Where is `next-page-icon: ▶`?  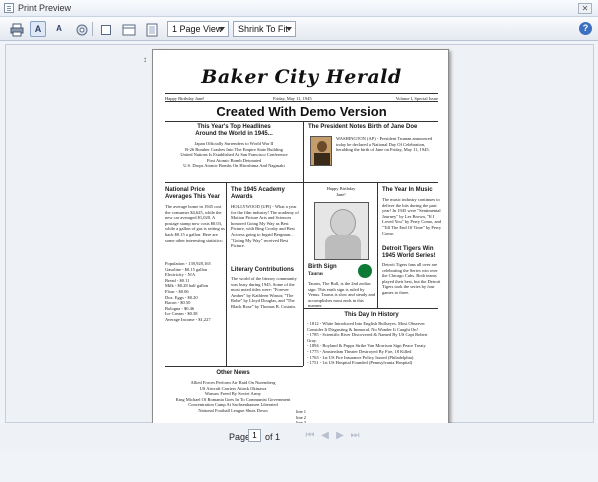
next-page-icon: ▶ is located at coordinates (340, 436).